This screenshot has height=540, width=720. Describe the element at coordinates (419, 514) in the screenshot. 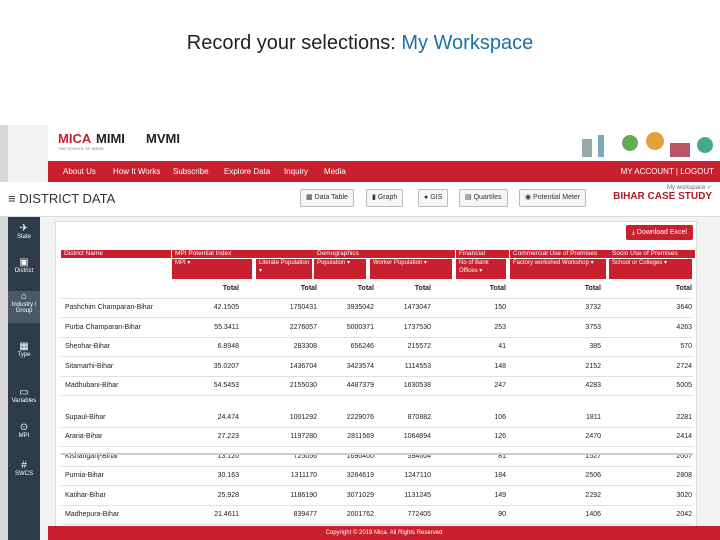

I see `value-cell: 772405` at that location.